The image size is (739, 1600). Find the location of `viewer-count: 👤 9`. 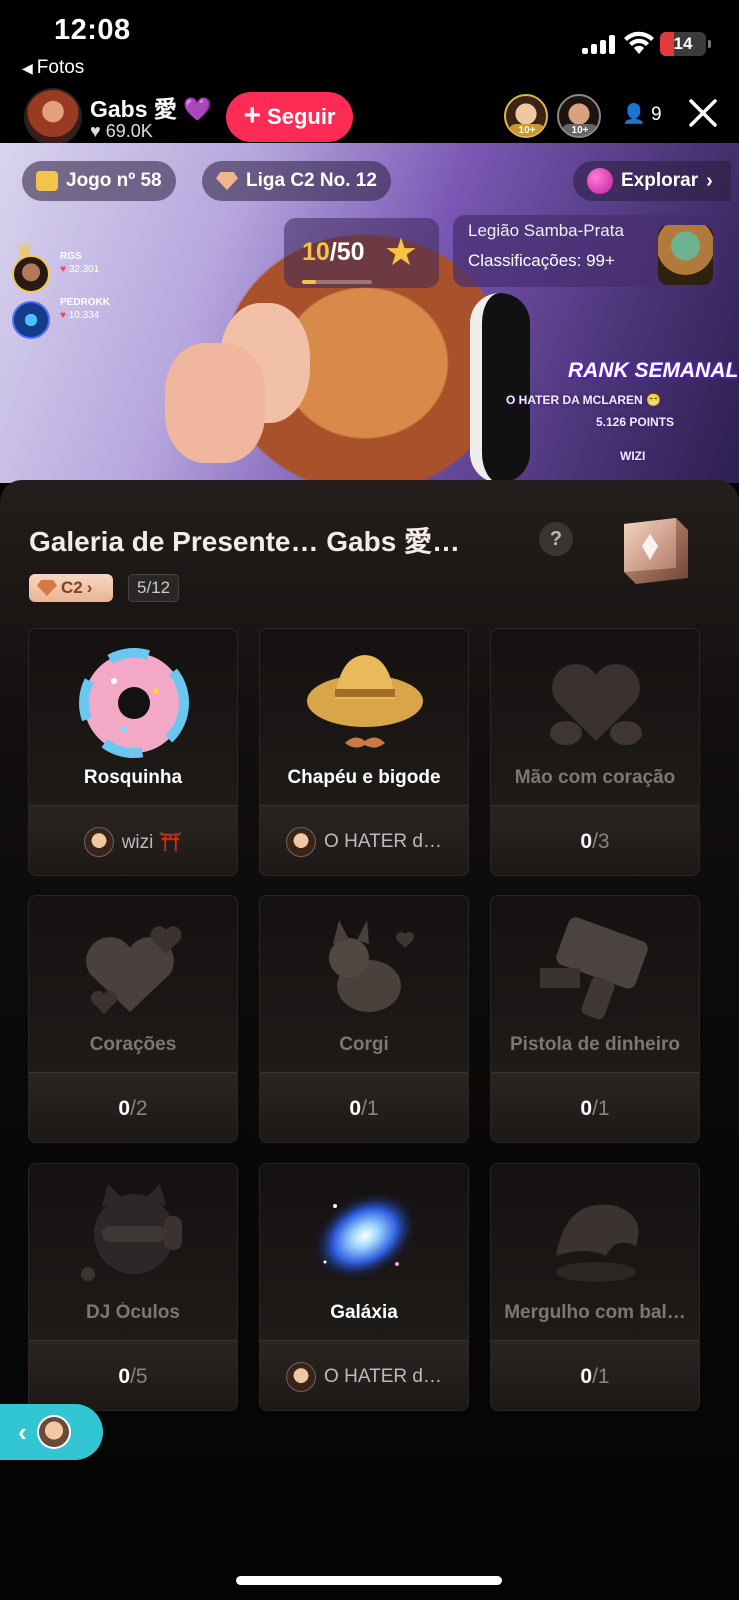

viewer-count: 👤 9 is located at coordinates (642, 114).